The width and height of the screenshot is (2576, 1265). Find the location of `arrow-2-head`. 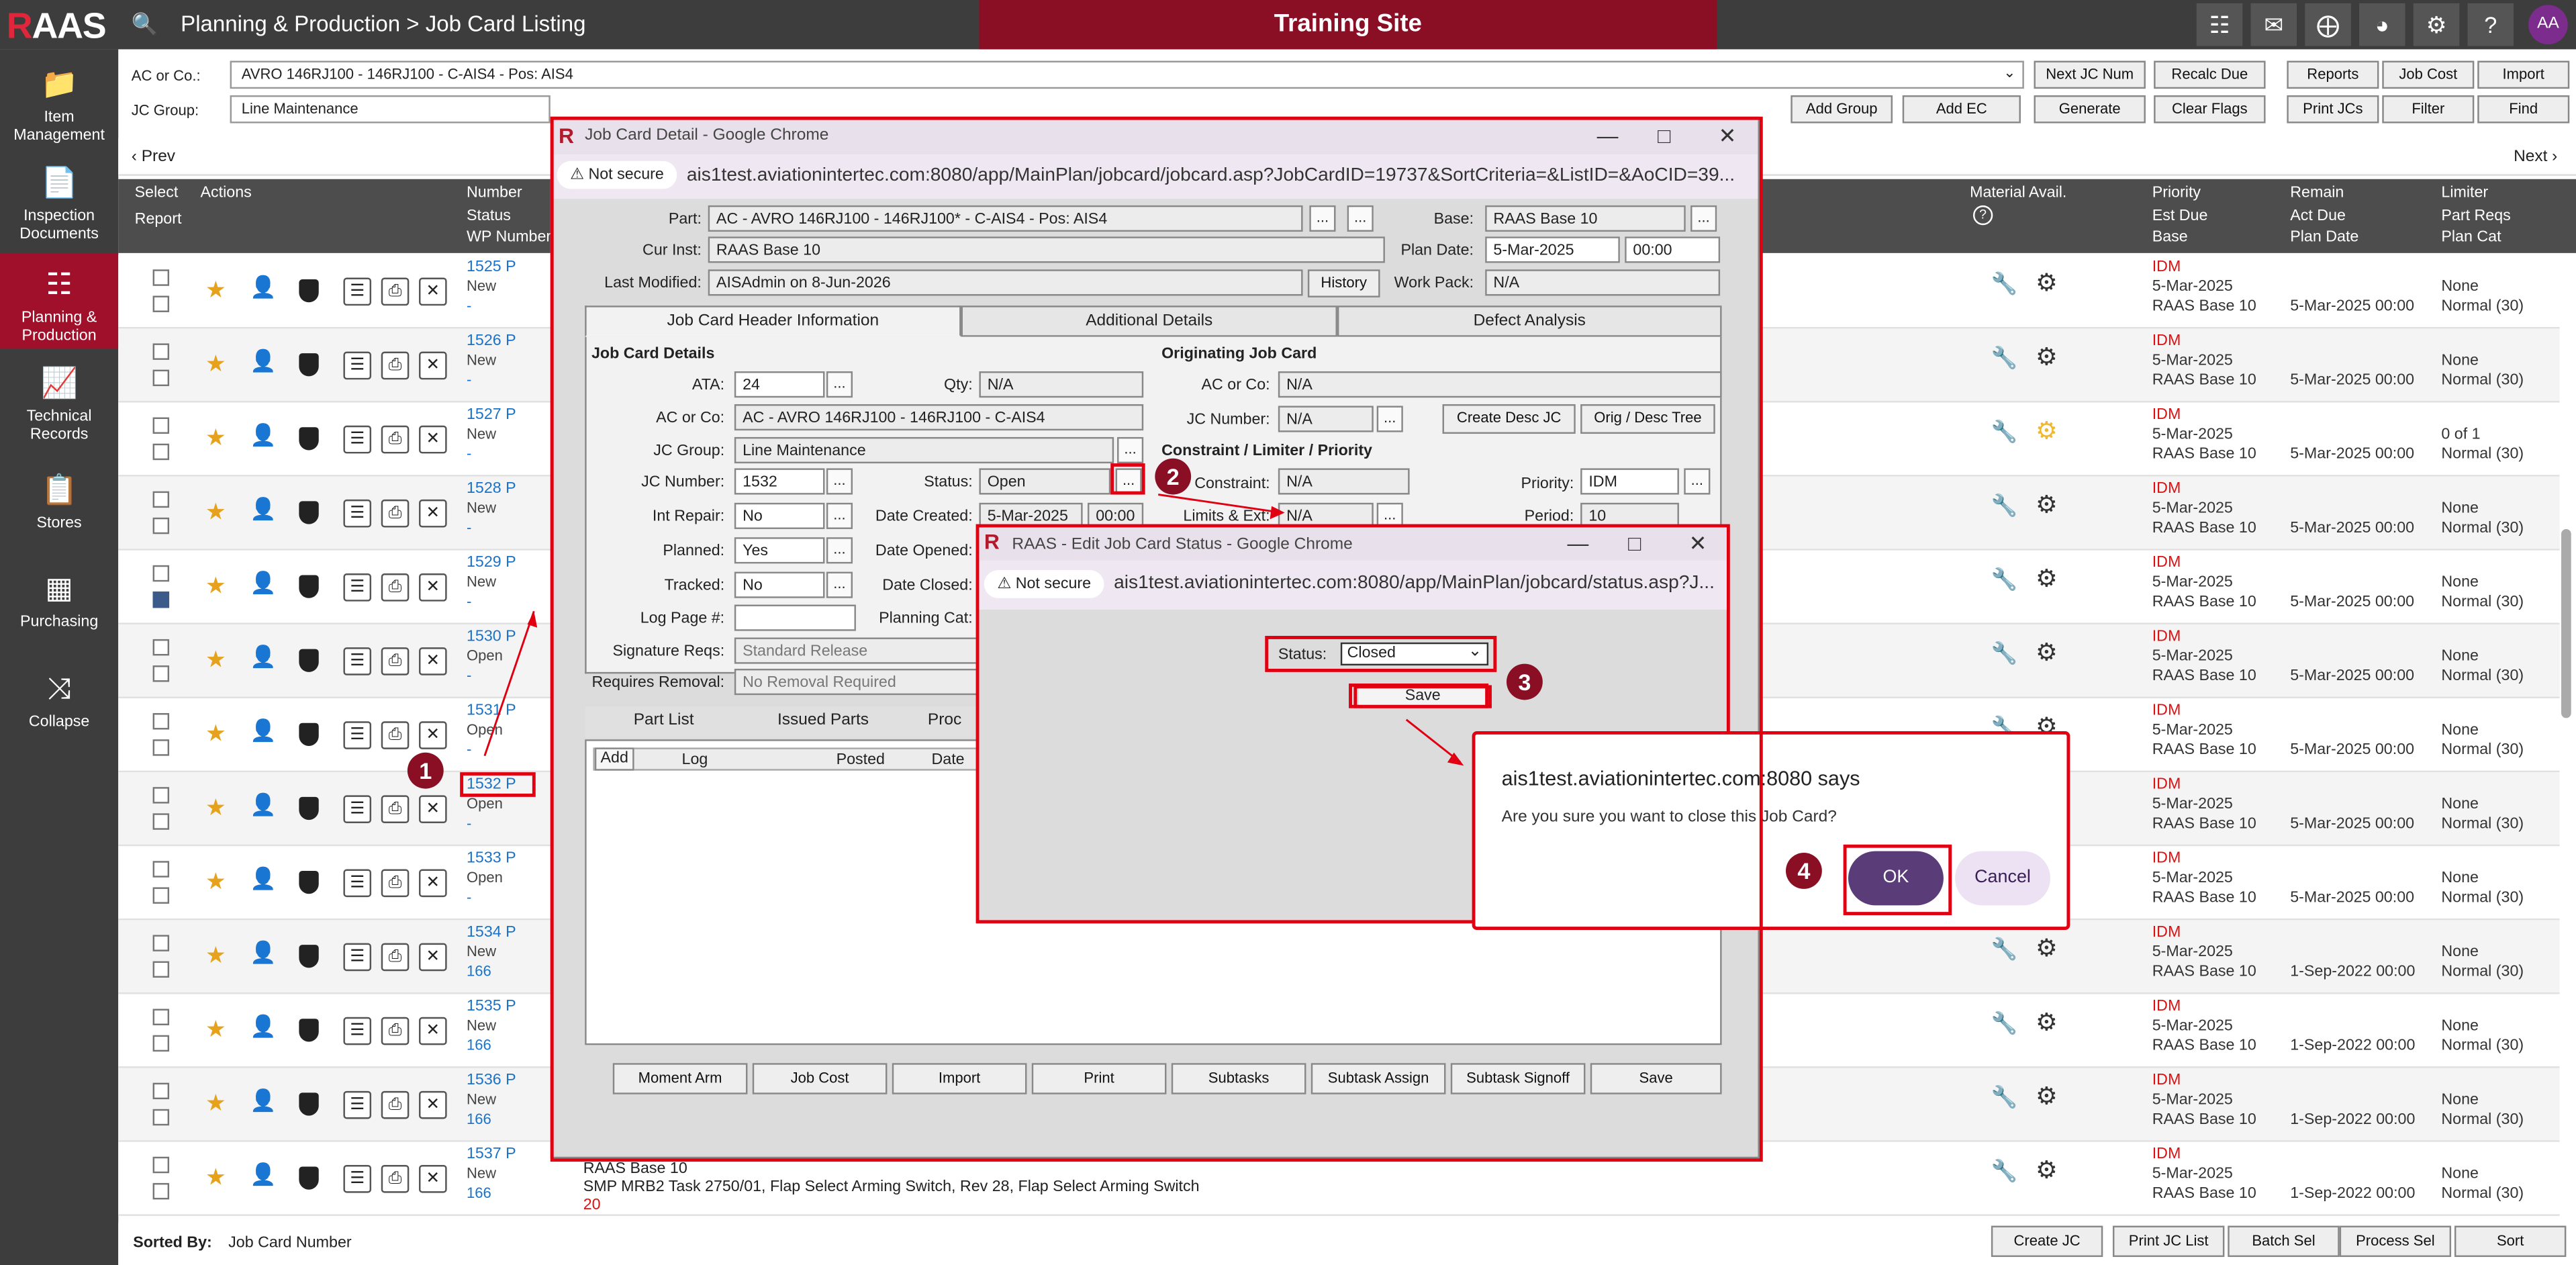

arrow-2-head is located at coordinates (1277, 513).